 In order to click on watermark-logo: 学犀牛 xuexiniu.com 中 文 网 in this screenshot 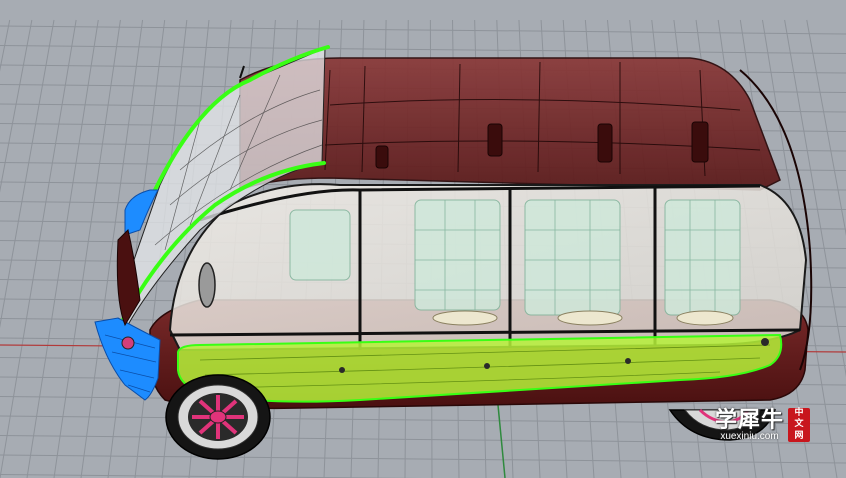, I will do `click(762, 425)`.